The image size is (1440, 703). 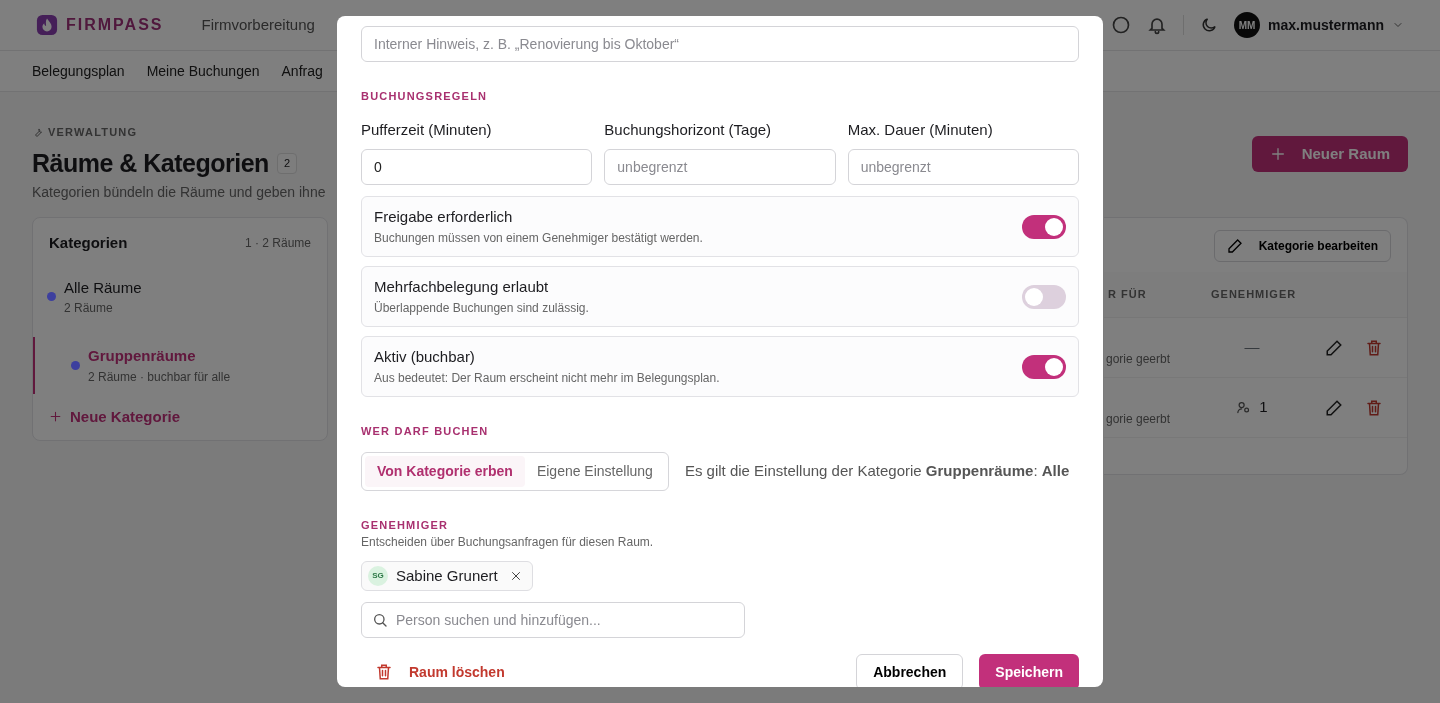 What do you see at coordinates (142, 356) in the screenshot?
I see `category-name: Gruppenräume` at bounding box center [142, 356].